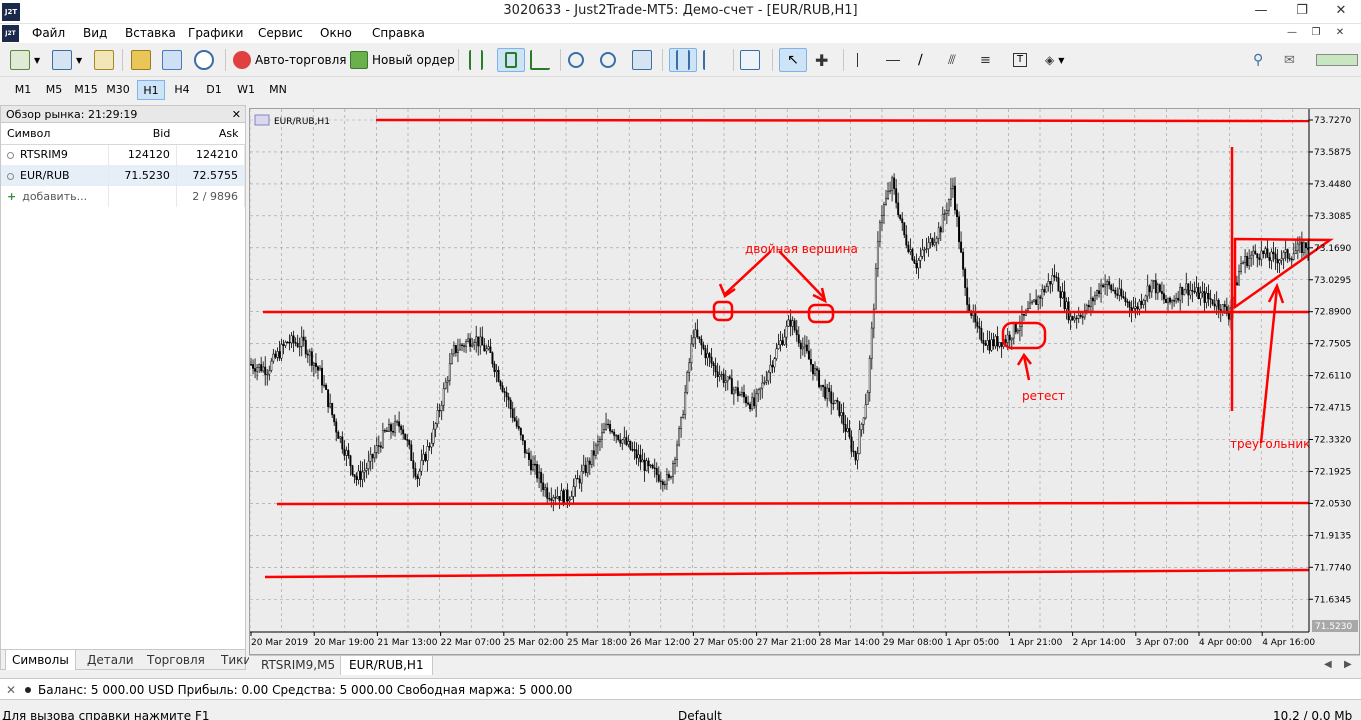  Describe the element at coordinates (476, 60) in the screenshot. I see `bar-chart-button` at that location.